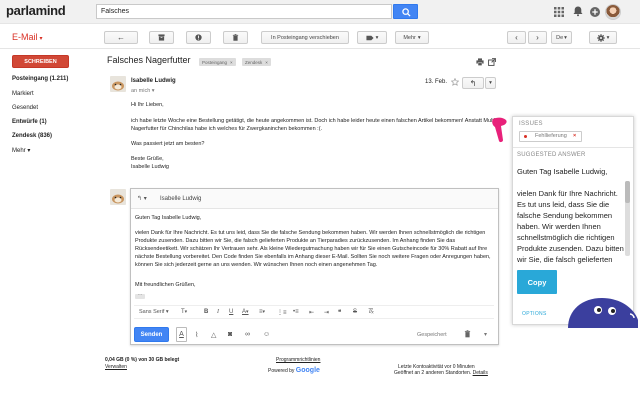 Image resolution: width=640 pixels, height=400 pixels. What do you see at coordinates (305, 37) in the screenshot?
I see `move-to-inbox-button: In Posteingang verschieben` at bounding box center [305, 37].